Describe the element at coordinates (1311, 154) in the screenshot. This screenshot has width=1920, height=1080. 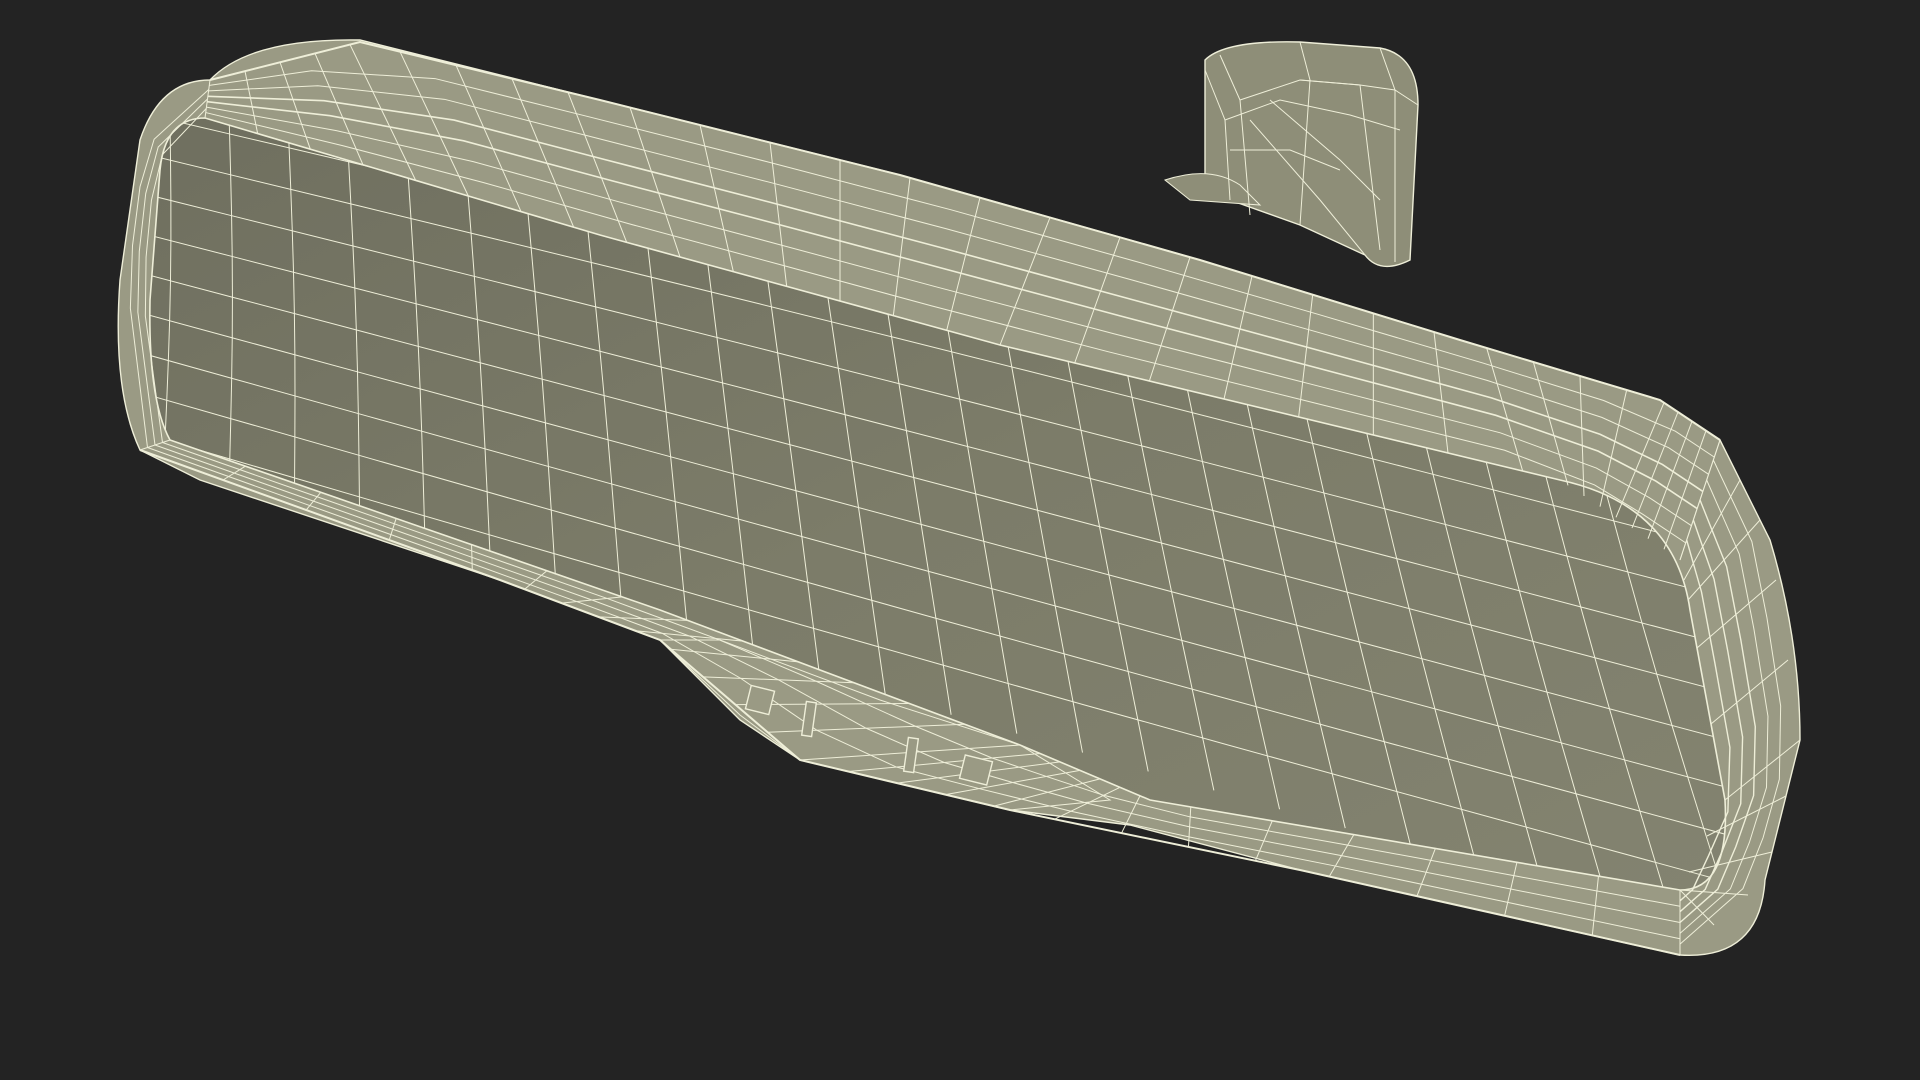
I see `mount-body` at that location.